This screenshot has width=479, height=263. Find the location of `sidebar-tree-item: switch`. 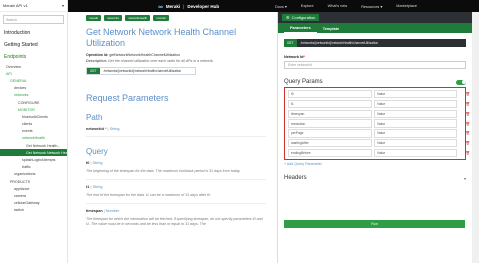

sidebar-tree-item: switch is located at coordinates (33, 210).